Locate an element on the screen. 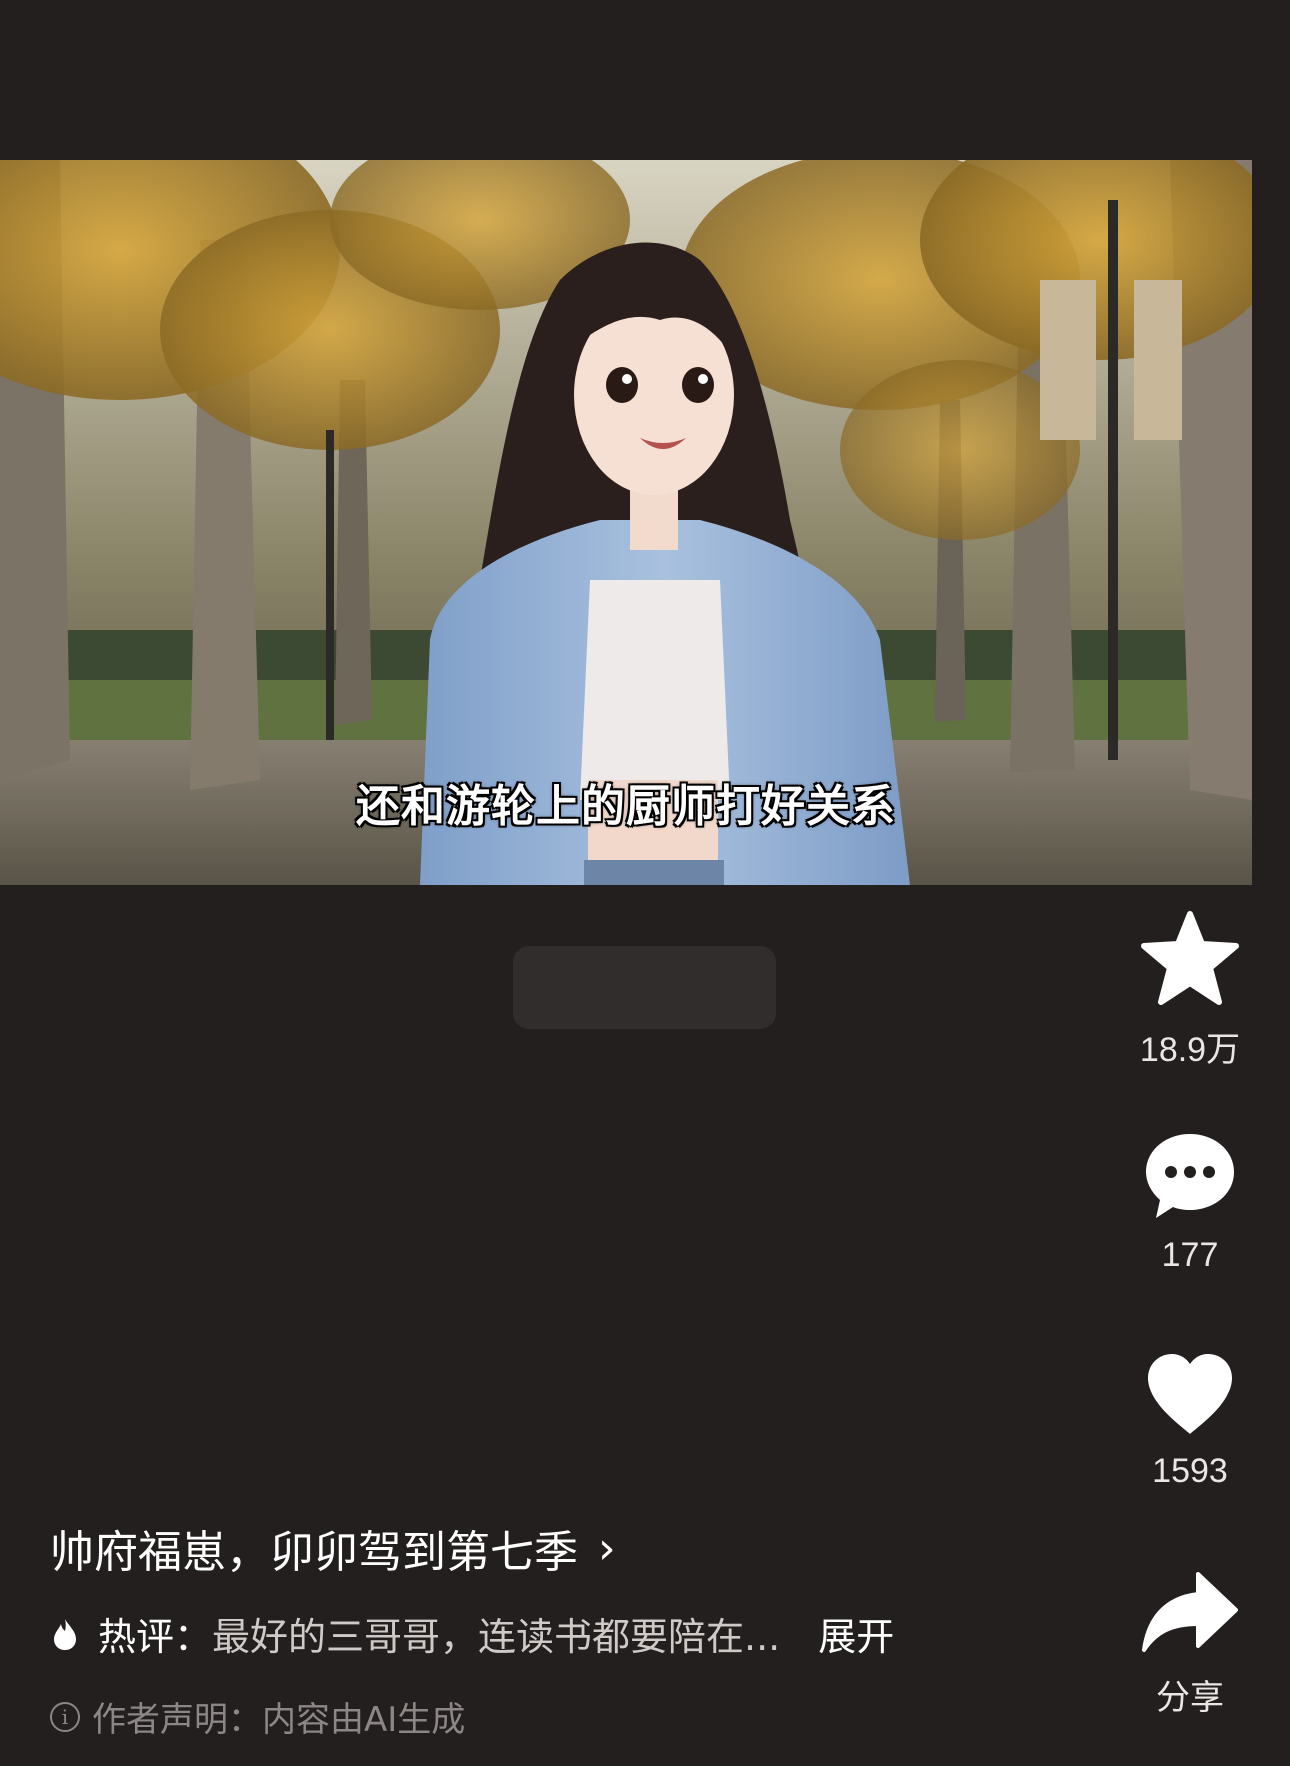 The width and height of the screenshot is (1290, 1766). series-title: 帅府福崽，卯卯驾到第七季 is located at coordinates (314, 1552).